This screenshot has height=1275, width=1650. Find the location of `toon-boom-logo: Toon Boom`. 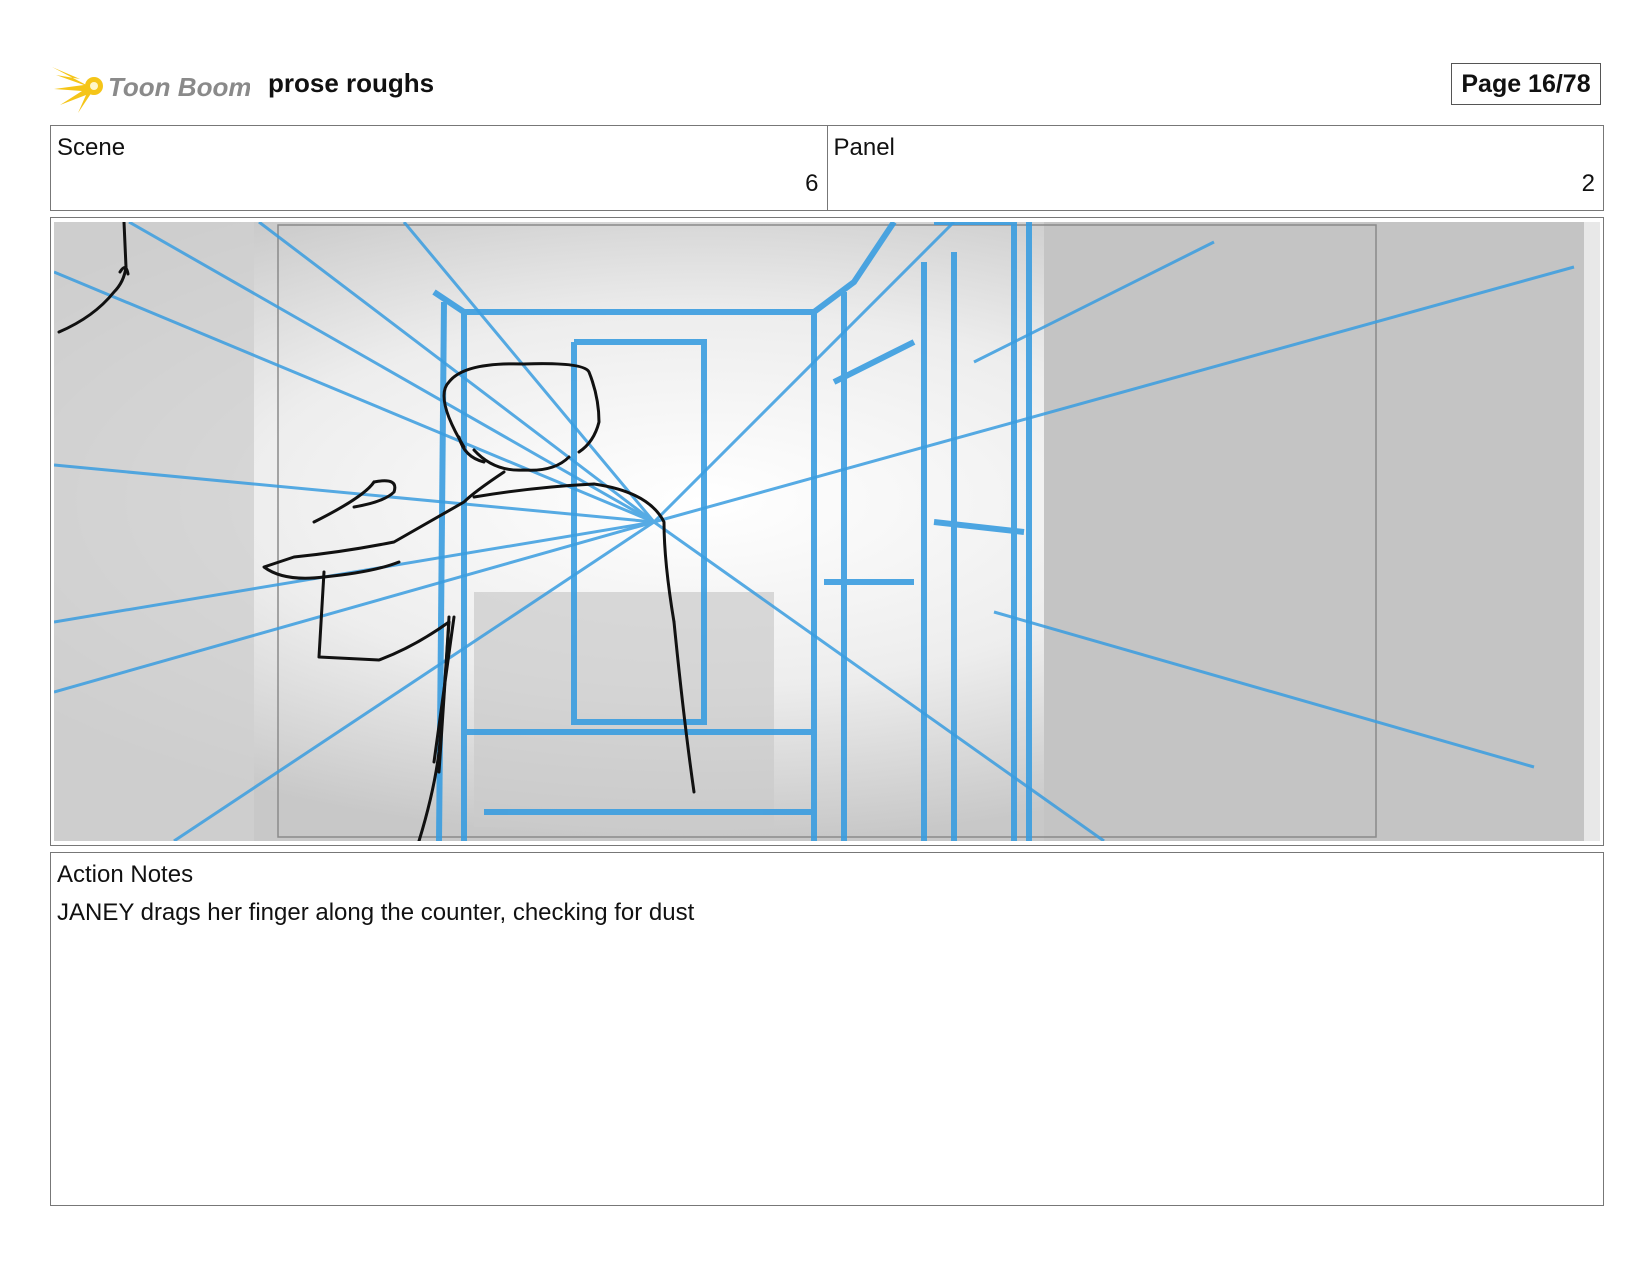

toon-boom-logo: Toon Boom is located at coordinates (150, 85).